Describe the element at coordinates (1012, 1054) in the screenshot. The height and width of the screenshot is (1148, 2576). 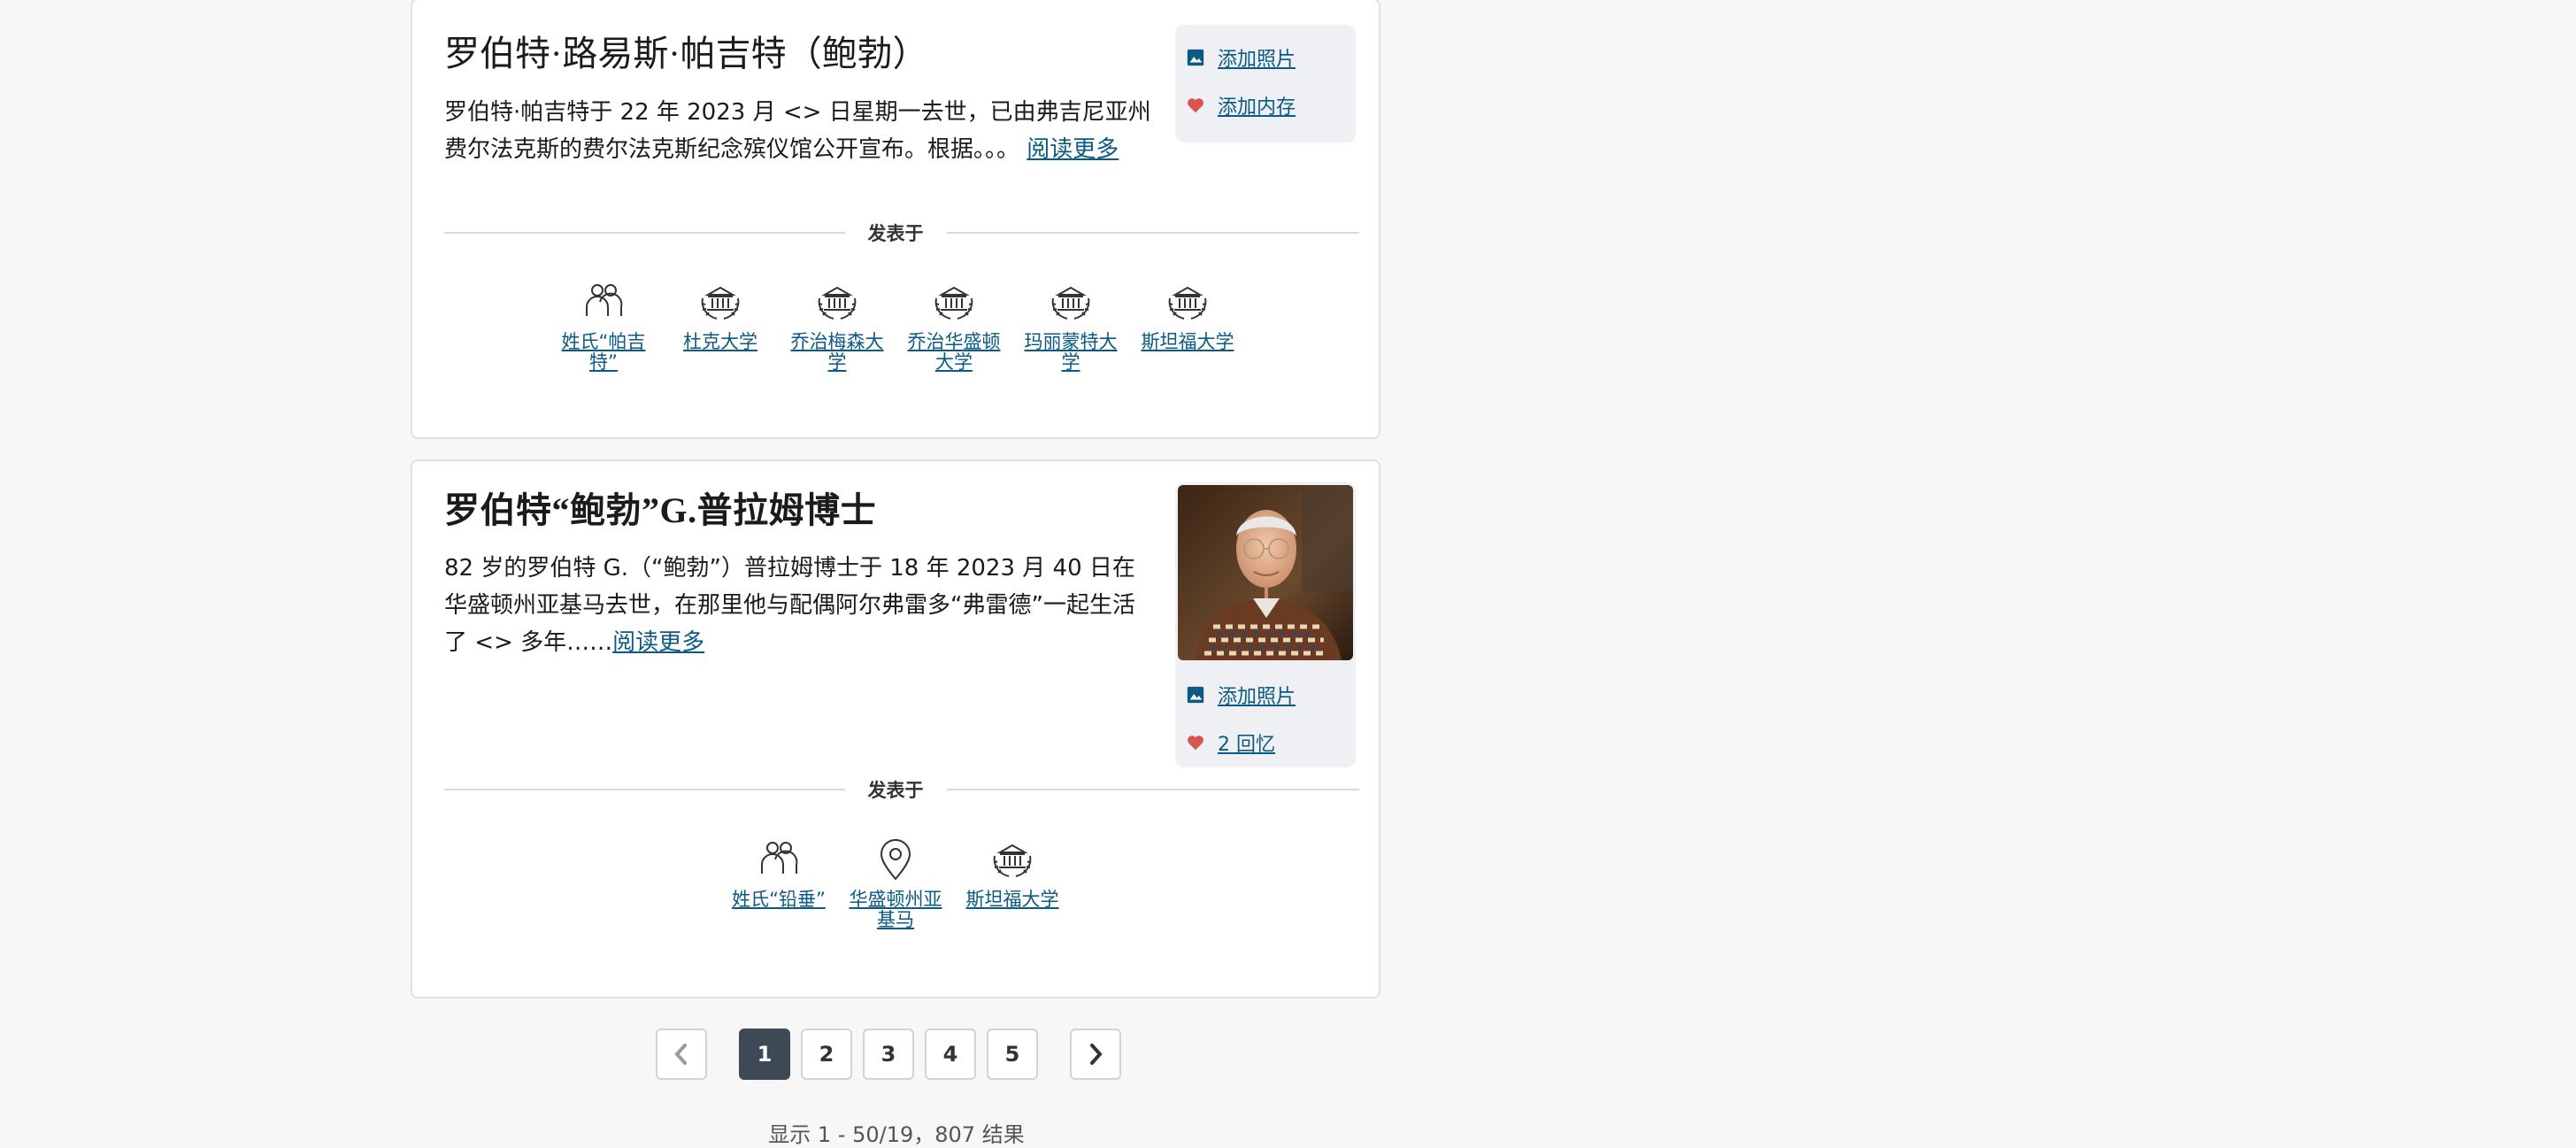
I see `page-button-5: 5` at that location.